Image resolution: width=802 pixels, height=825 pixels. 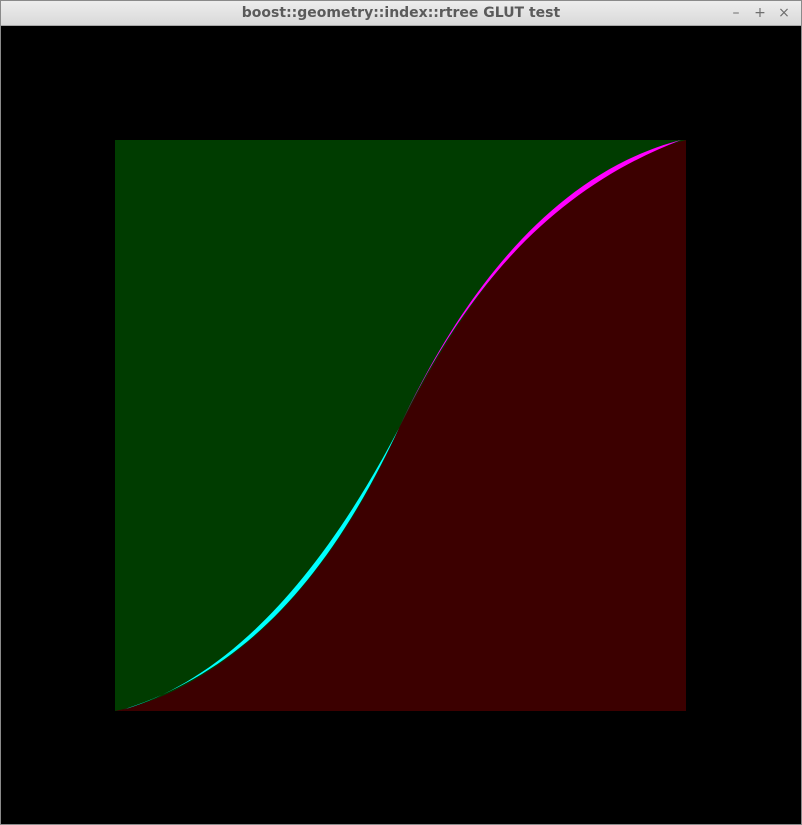 I want to click on maximize-button: +, so click(x=760, y=13).